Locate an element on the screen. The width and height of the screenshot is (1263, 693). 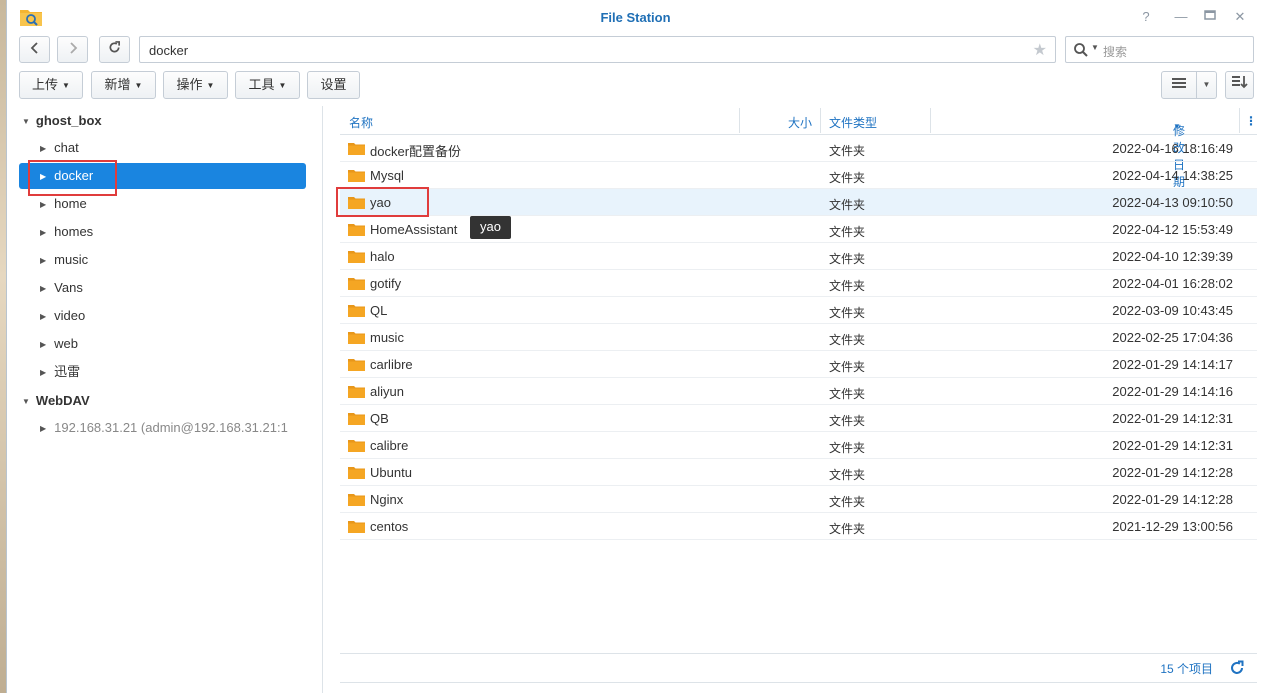
file-date: 2022-01-29 14:14:17 is located at coordinates (1172, 364).